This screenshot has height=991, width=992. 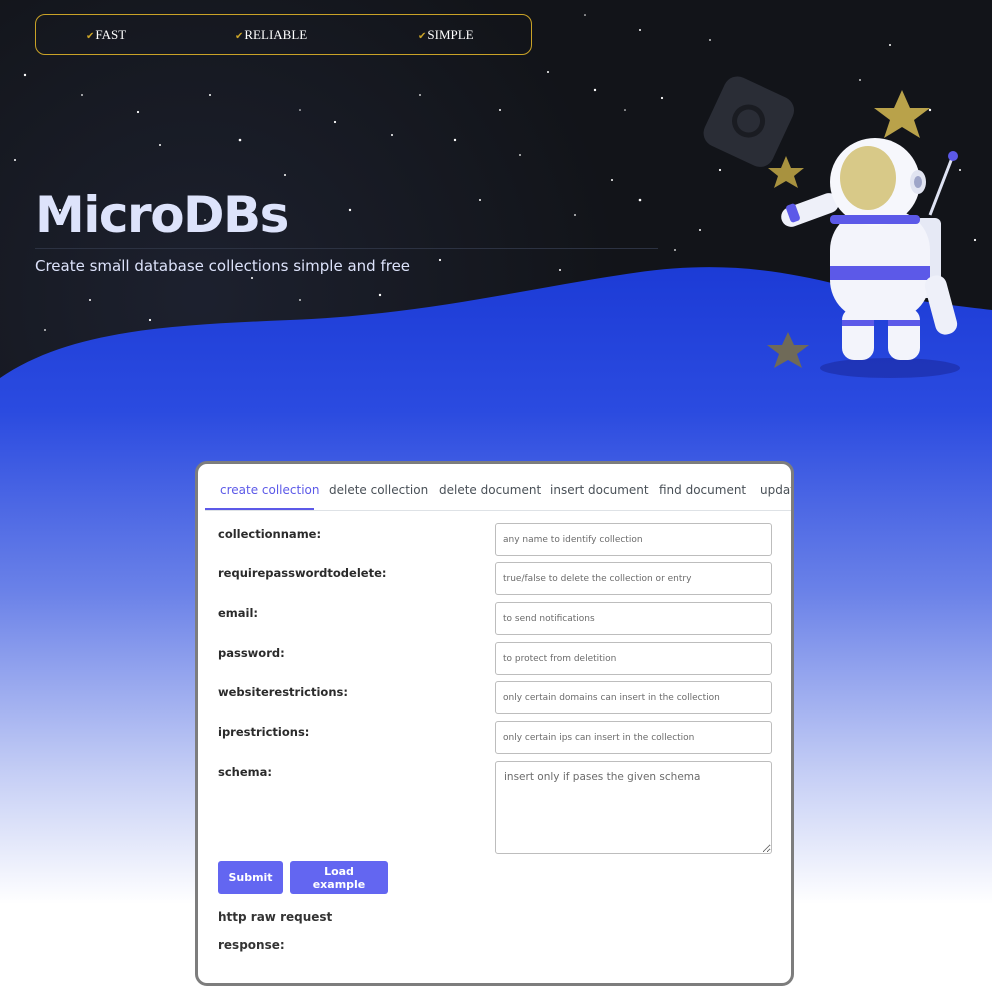 I want to click on title-divider, so click(x=346, y=248).